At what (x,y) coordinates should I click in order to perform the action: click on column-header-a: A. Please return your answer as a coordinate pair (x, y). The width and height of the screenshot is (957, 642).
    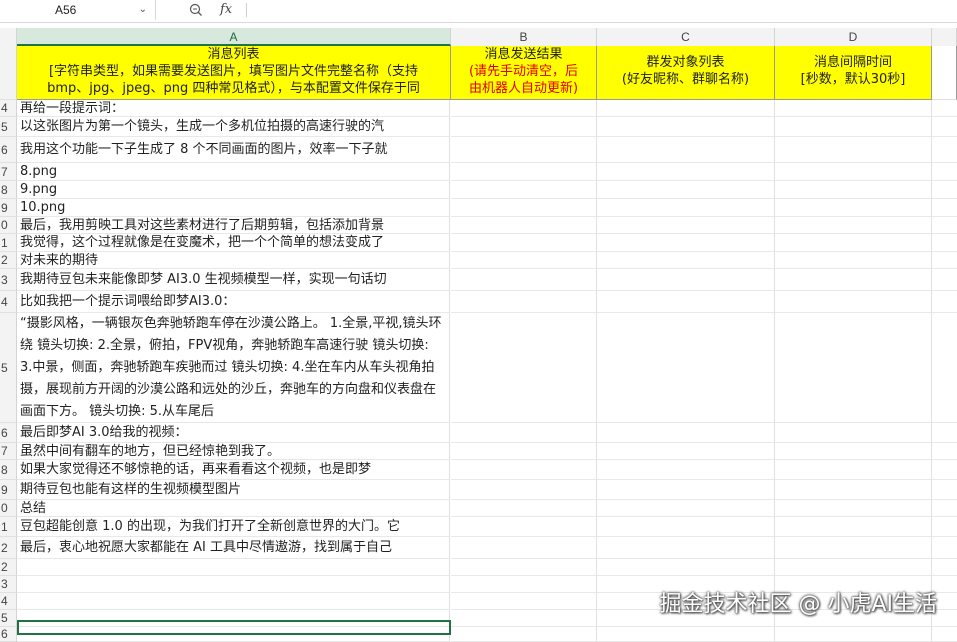
    Looking at the image, I should click on (234, 37).